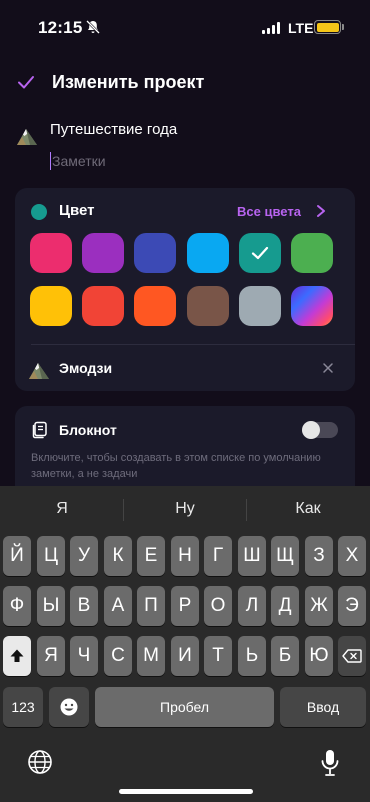  What do you see at coordinates (51, 253) in the screenshot?
I see `color-swatch-pink` at bounding box center [51, 253].